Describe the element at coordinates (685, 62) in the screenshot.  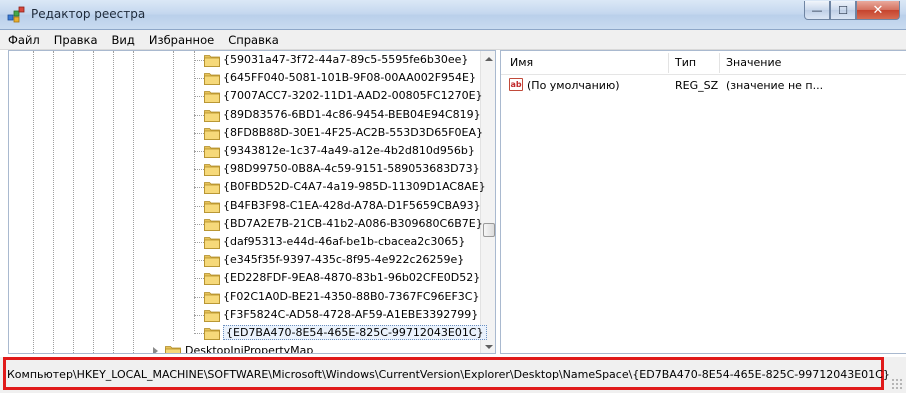
I see `column-type-header: Тип` at that location.